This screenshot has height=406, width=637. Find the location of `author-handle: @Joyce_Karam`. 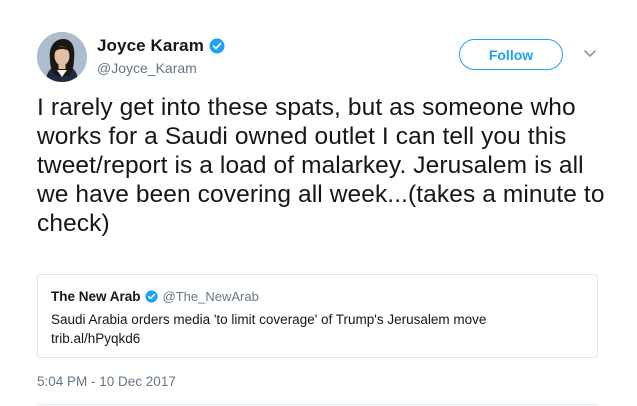

author-handle: @Joyce_Karam is located at coordinates (161, 68).